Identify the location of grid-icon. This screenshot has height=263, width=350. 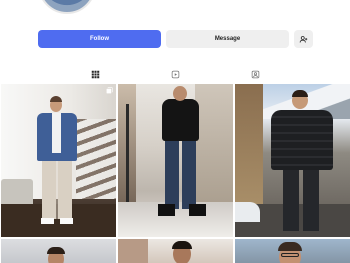
(95, 74).